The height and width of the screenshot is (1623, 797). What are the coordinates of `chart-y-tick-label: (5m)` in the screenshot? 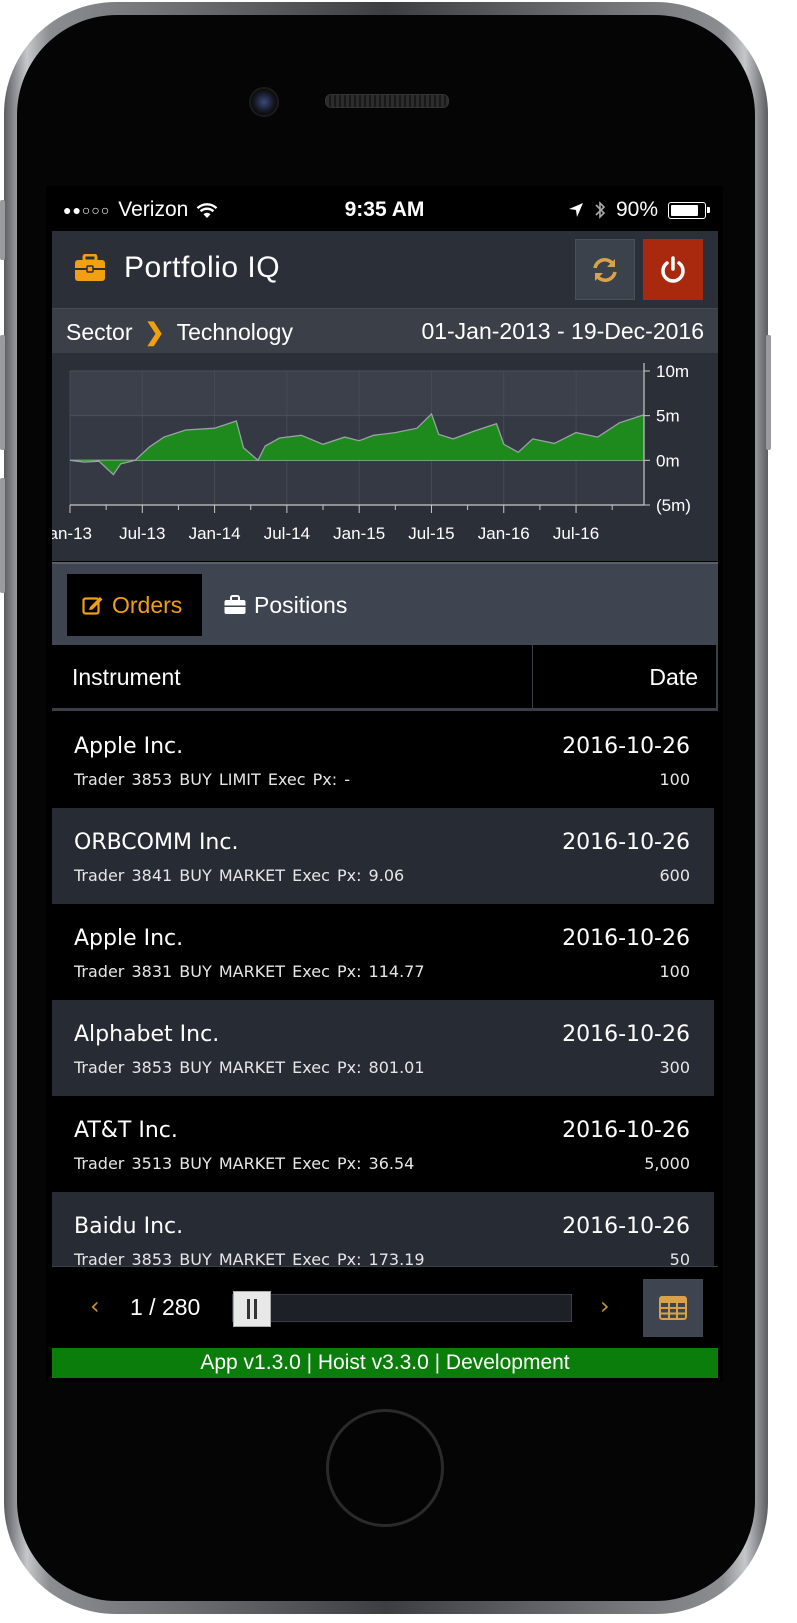 It's located at (673, 505).